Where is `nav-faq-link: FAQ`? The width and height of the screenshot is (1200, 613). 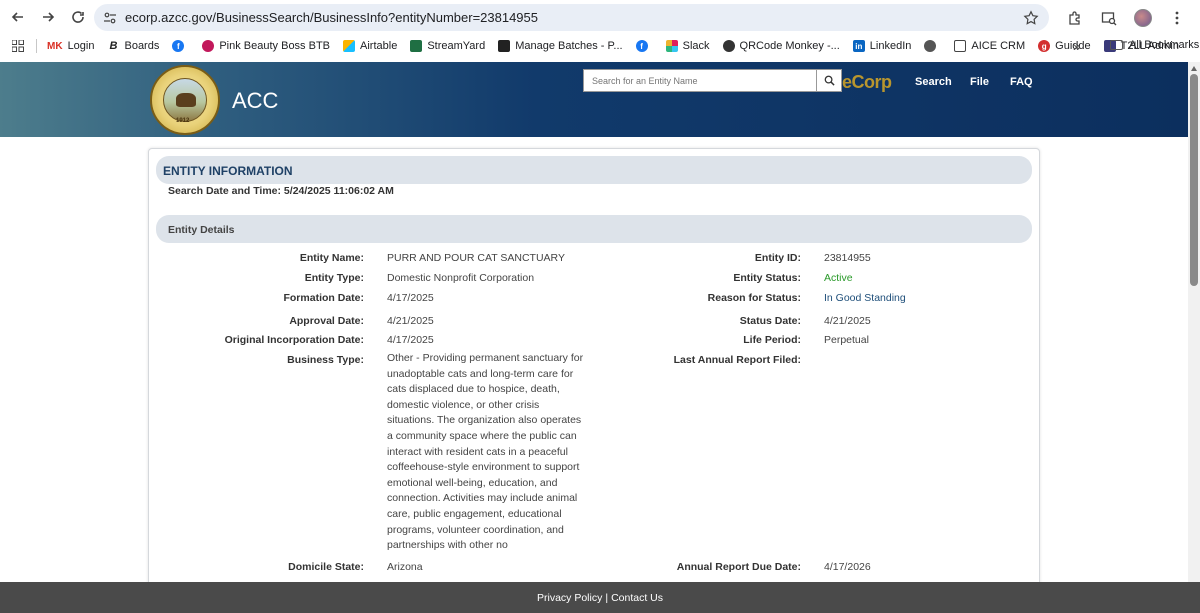 nav-faq-link: FAQ is located at coordinates (1021, 82).